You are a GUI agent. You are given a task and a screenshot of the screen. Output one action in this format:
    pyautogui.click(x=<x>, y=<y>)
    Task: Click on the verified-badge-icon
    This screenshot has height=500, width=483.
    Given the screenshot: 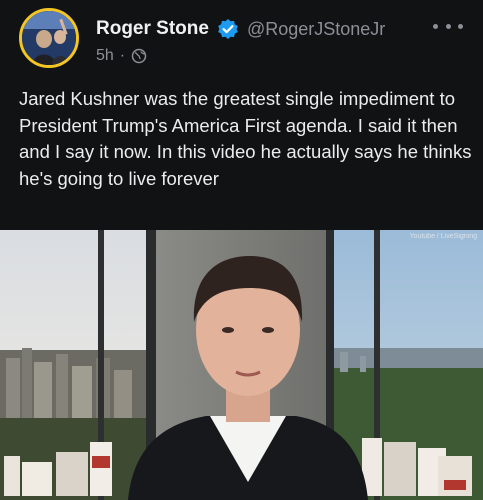 What is the action you would take?
    pyautogui.click(x=228, y=29)
    